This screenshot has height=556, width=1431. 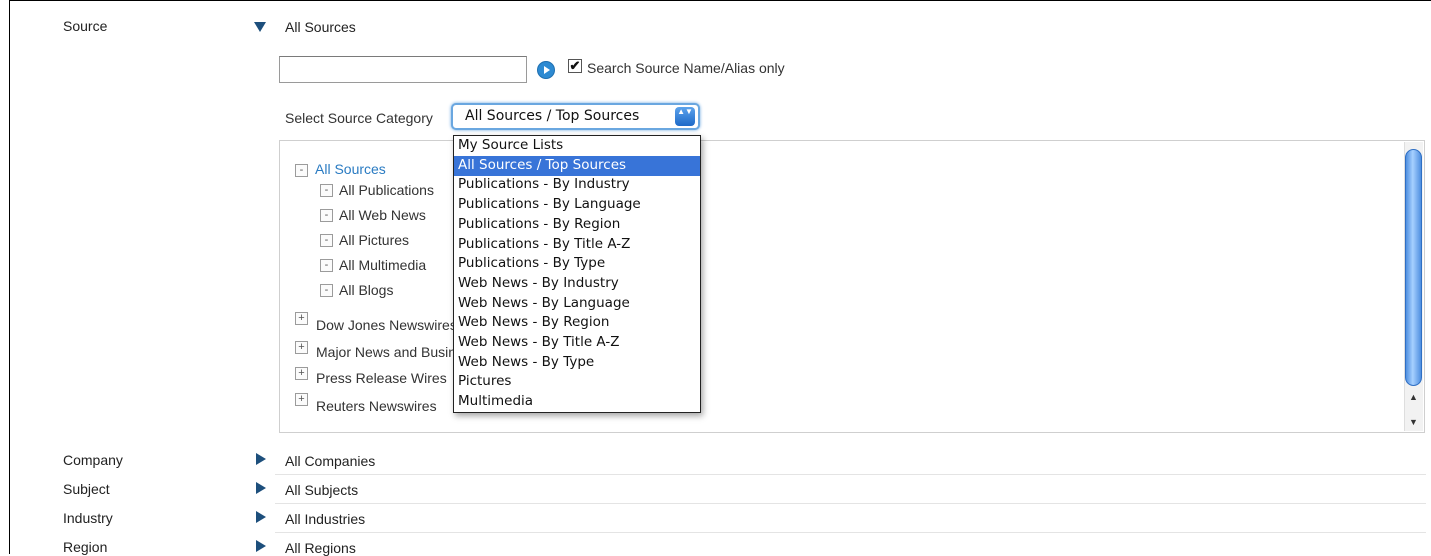 What do you see at coordinates (93, 460) in the screenshot?
I see `company-label: Company` at bounding box center [93, 460].